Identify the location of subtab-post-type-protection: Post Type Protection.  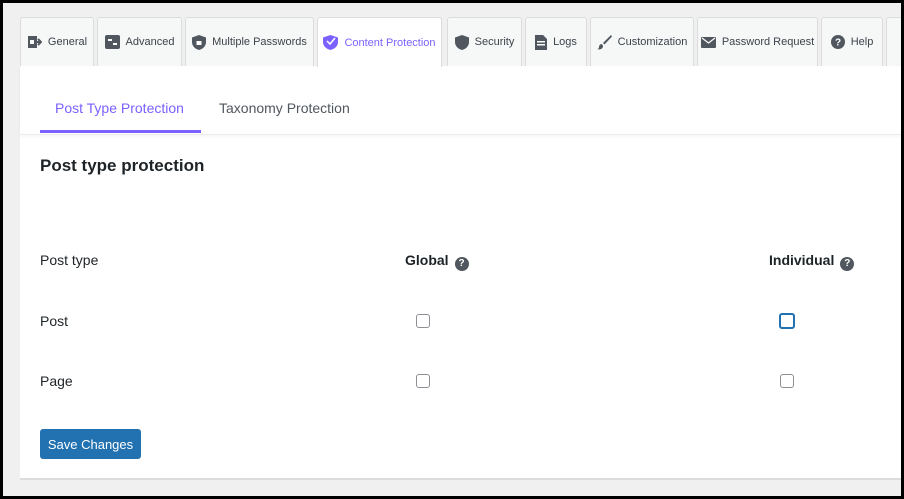
(119, 115).